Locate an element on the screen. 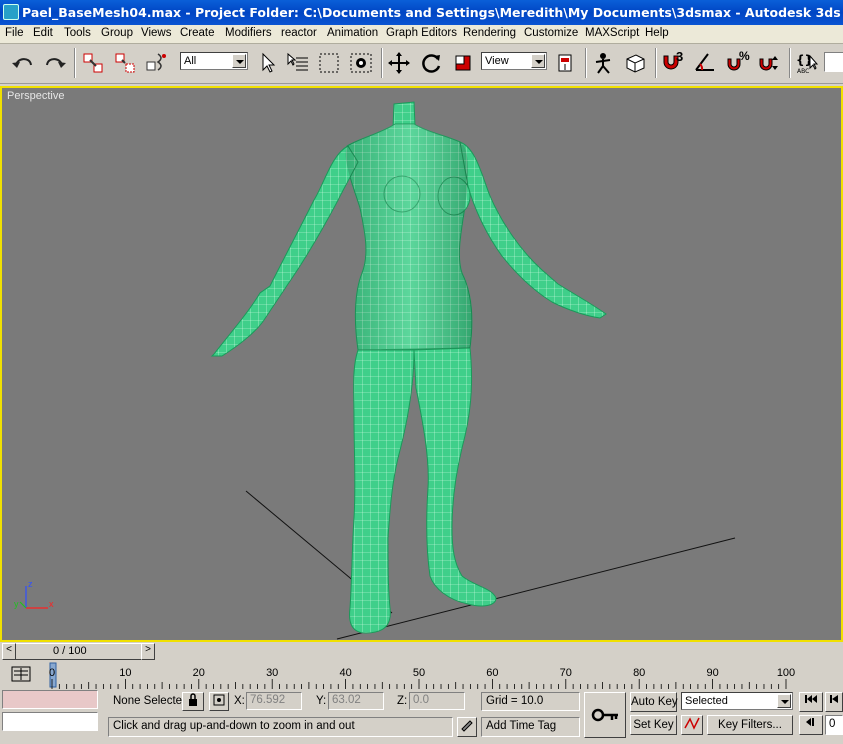 The width and height of the screenshot is (843, 744). edit-named-selection-button: {} ABC is located at coordinates (807, 63).